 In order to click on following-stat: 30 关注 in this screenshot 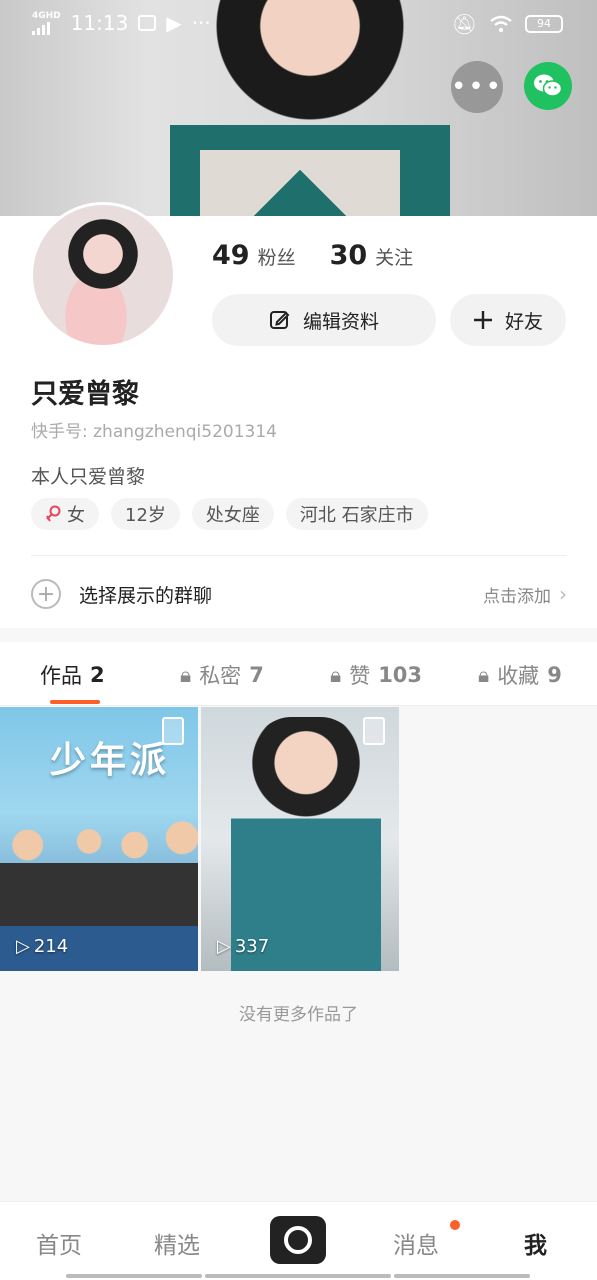, I will do `click(372, 255)`.